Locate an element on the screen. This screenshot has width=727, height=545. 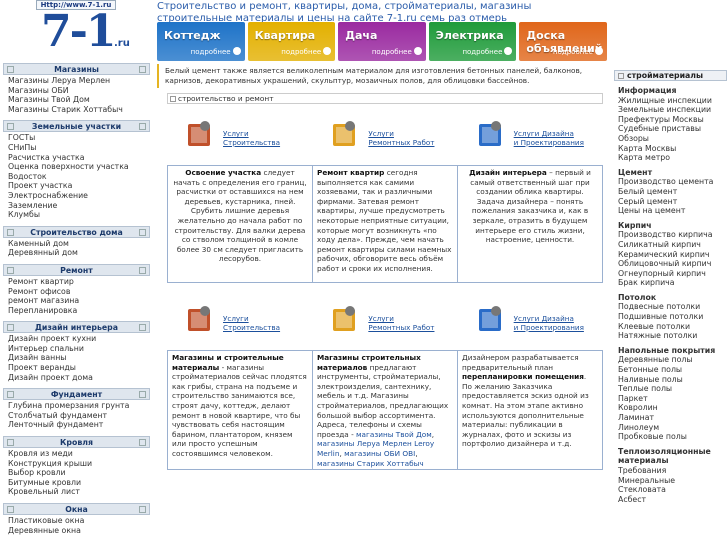
category-item: Белый цемент is located at coordinates (672, 192).